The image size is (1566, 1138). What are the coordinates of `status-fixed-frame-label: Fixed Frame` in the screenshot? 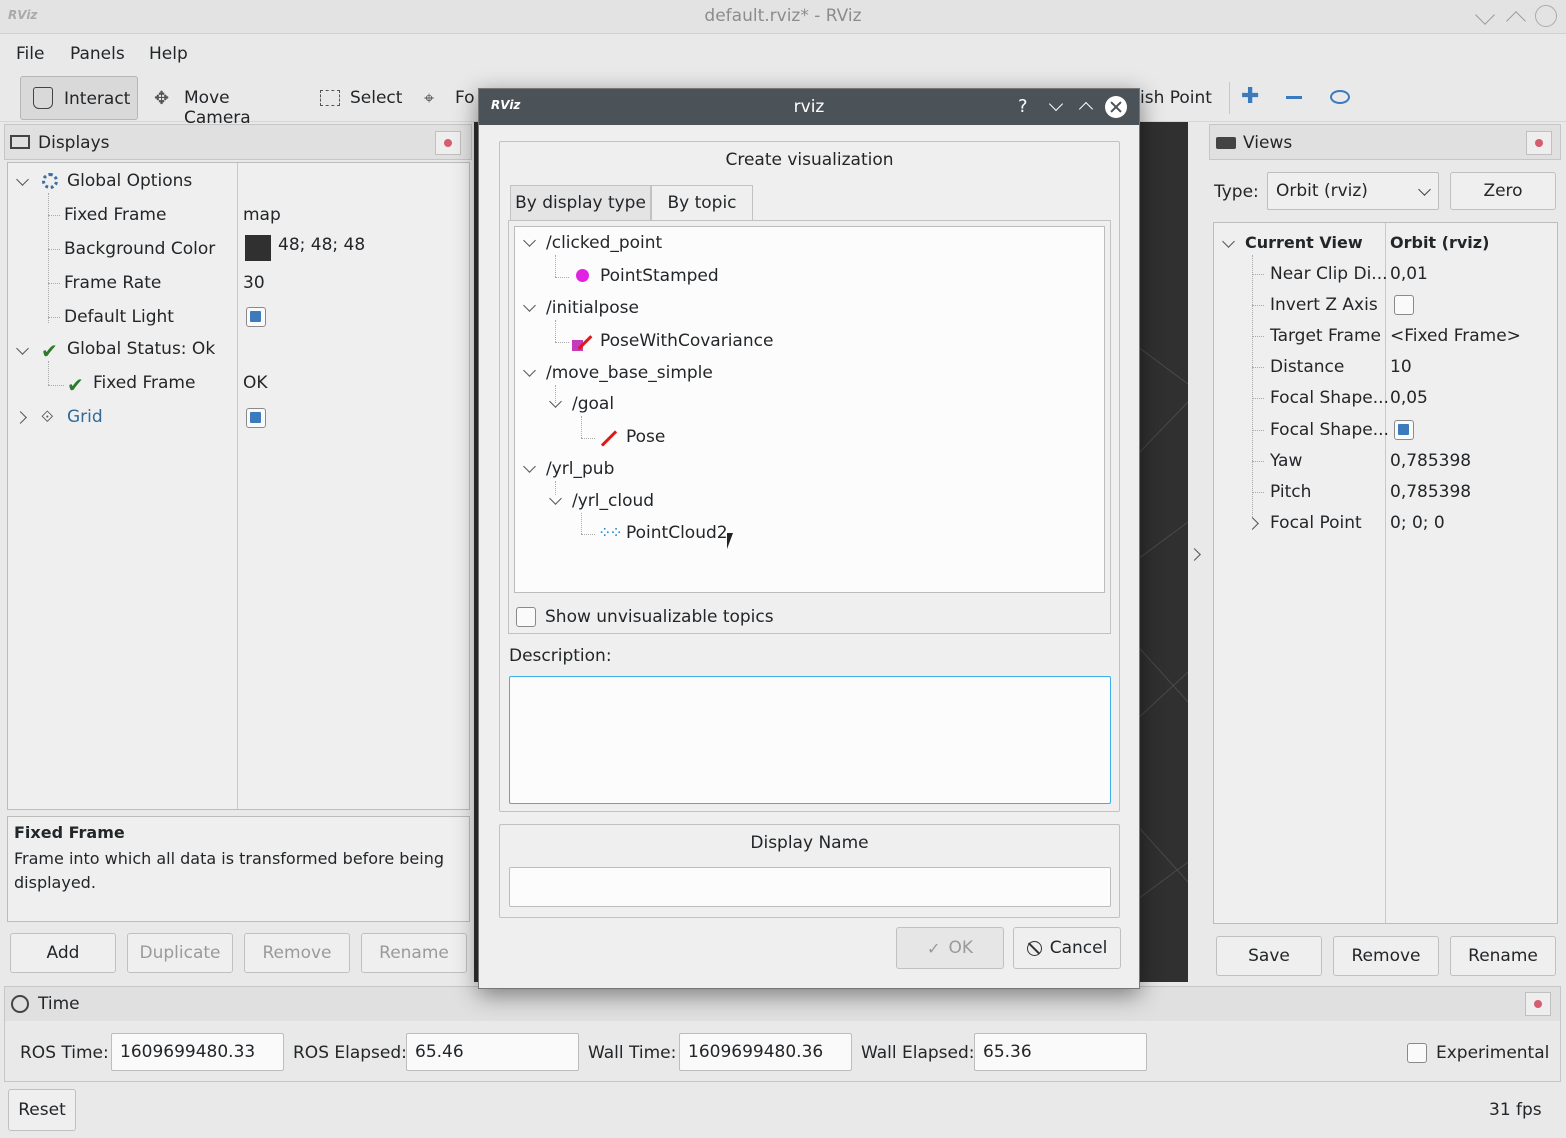 It's located at (144, 383).